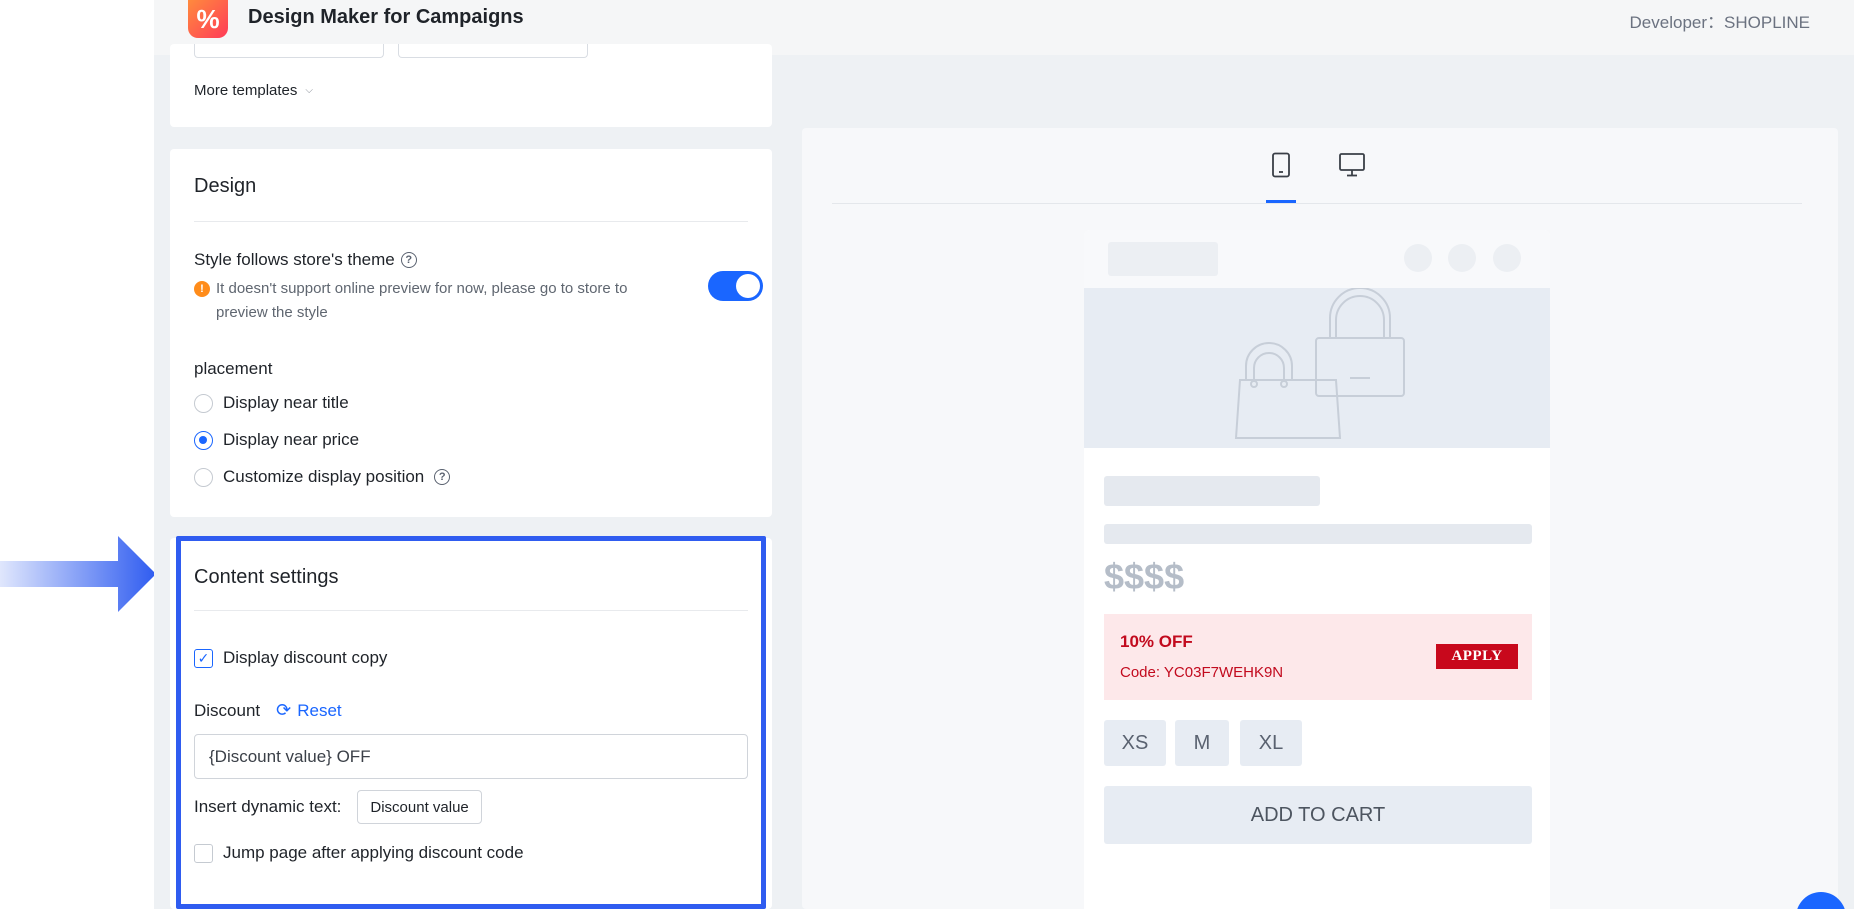  What do you see at coordinates (309, 710) in the screenshot?
I see `reset-button: ⟳ Reset` at bounding box center [309, 710].